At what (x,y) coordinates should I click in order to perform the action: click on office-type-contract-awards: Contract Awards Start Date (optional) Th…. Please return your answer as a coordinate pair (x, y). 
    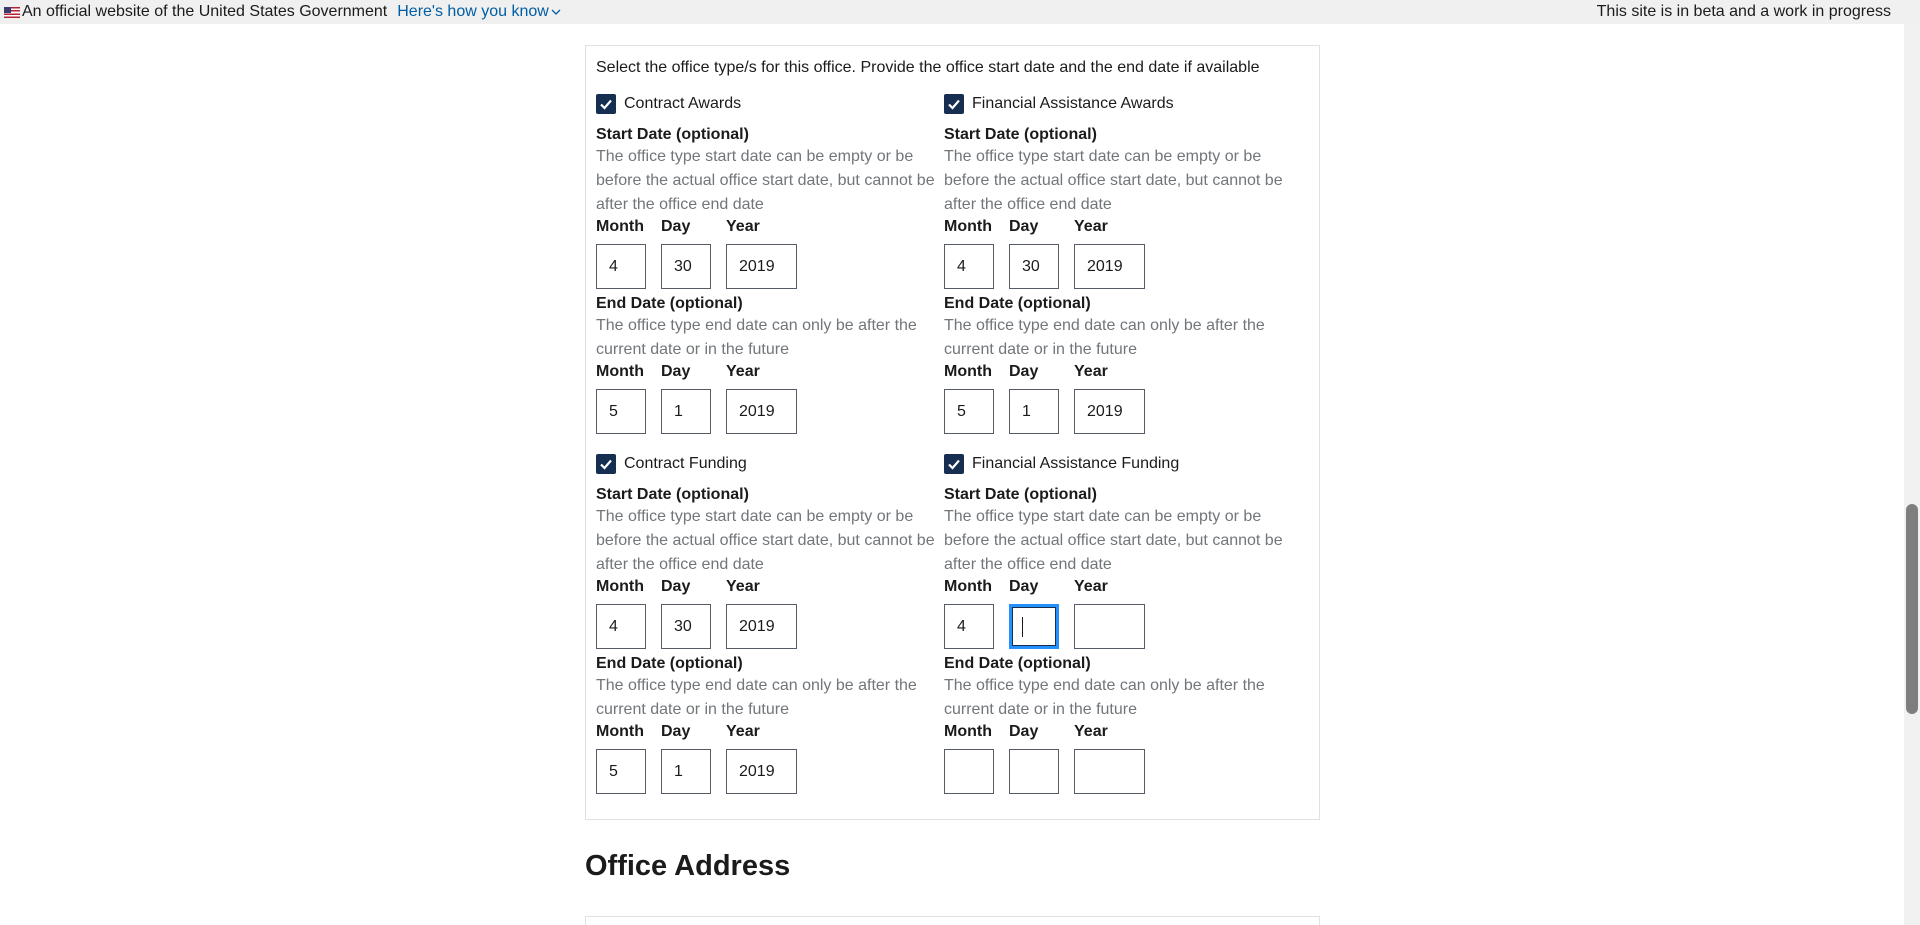
    Looking at the image, I should click on (771, 263).